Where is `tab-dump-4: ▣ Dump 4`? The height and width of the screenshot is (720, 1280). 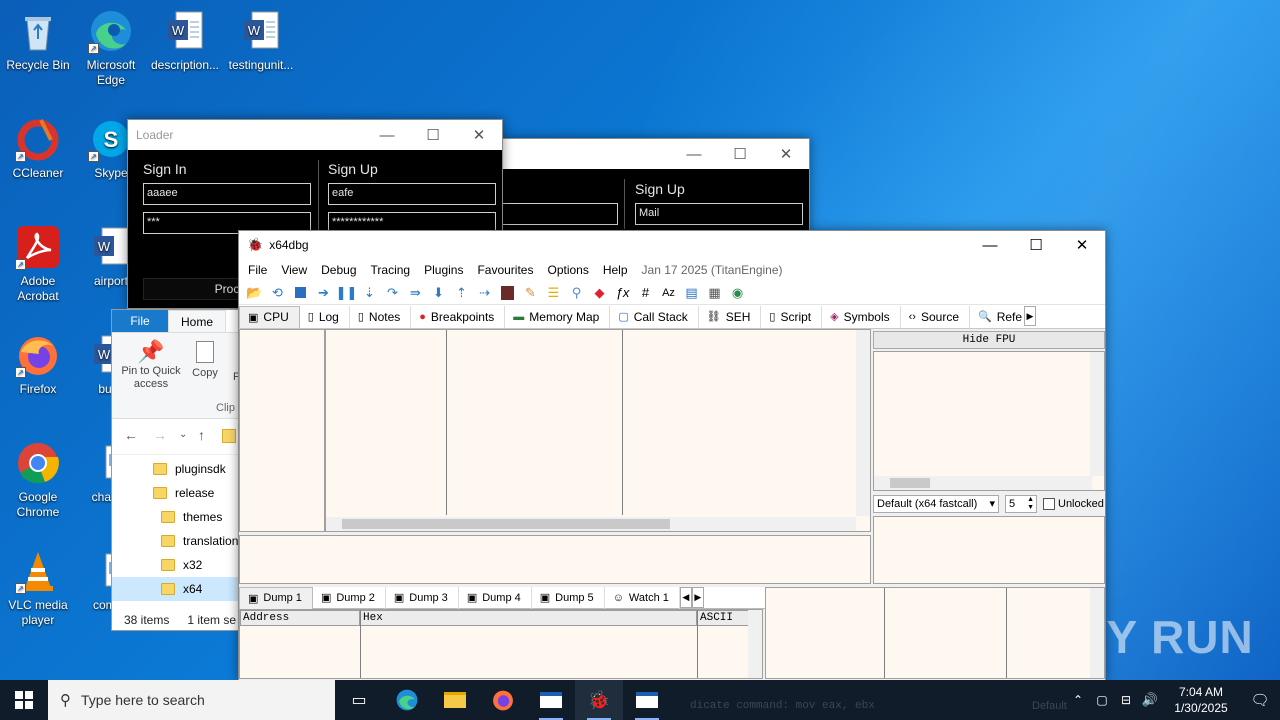 tab-dump-4: ▣ Dump 4 is located at coordinates (495, 598).